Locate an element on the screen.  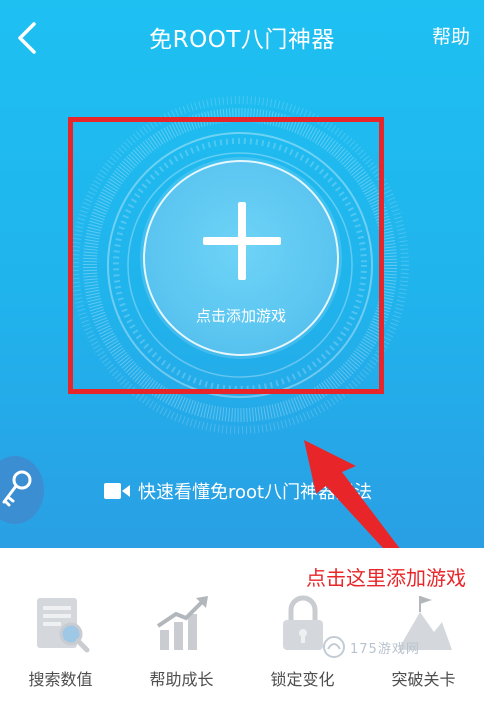
watermark-text: 175游戏网 is located at coordinates (385, 649).